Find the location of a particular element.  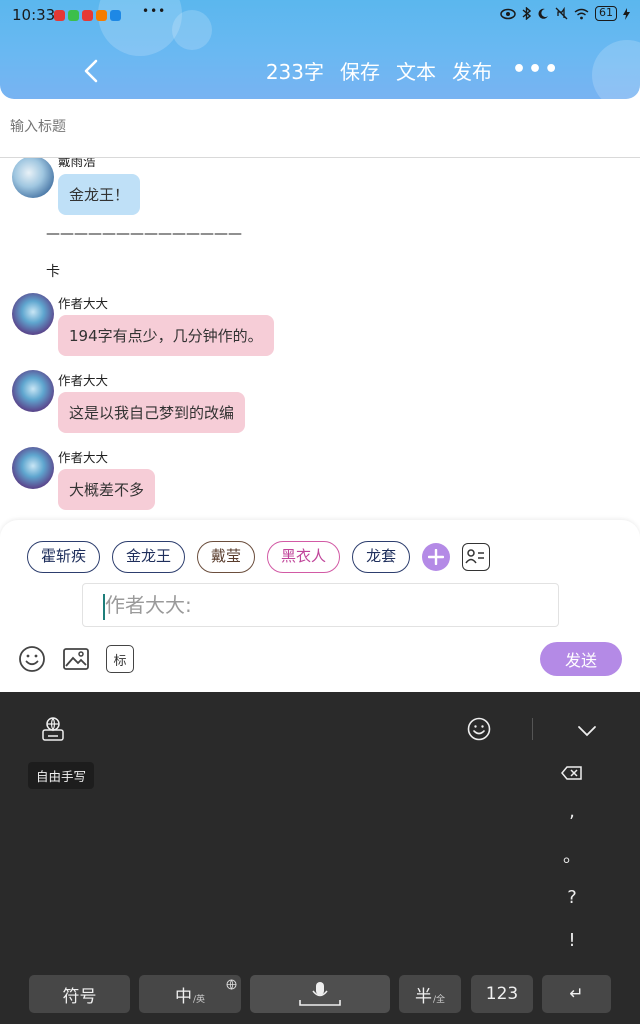

message-input is located at coordinates (325, 605).